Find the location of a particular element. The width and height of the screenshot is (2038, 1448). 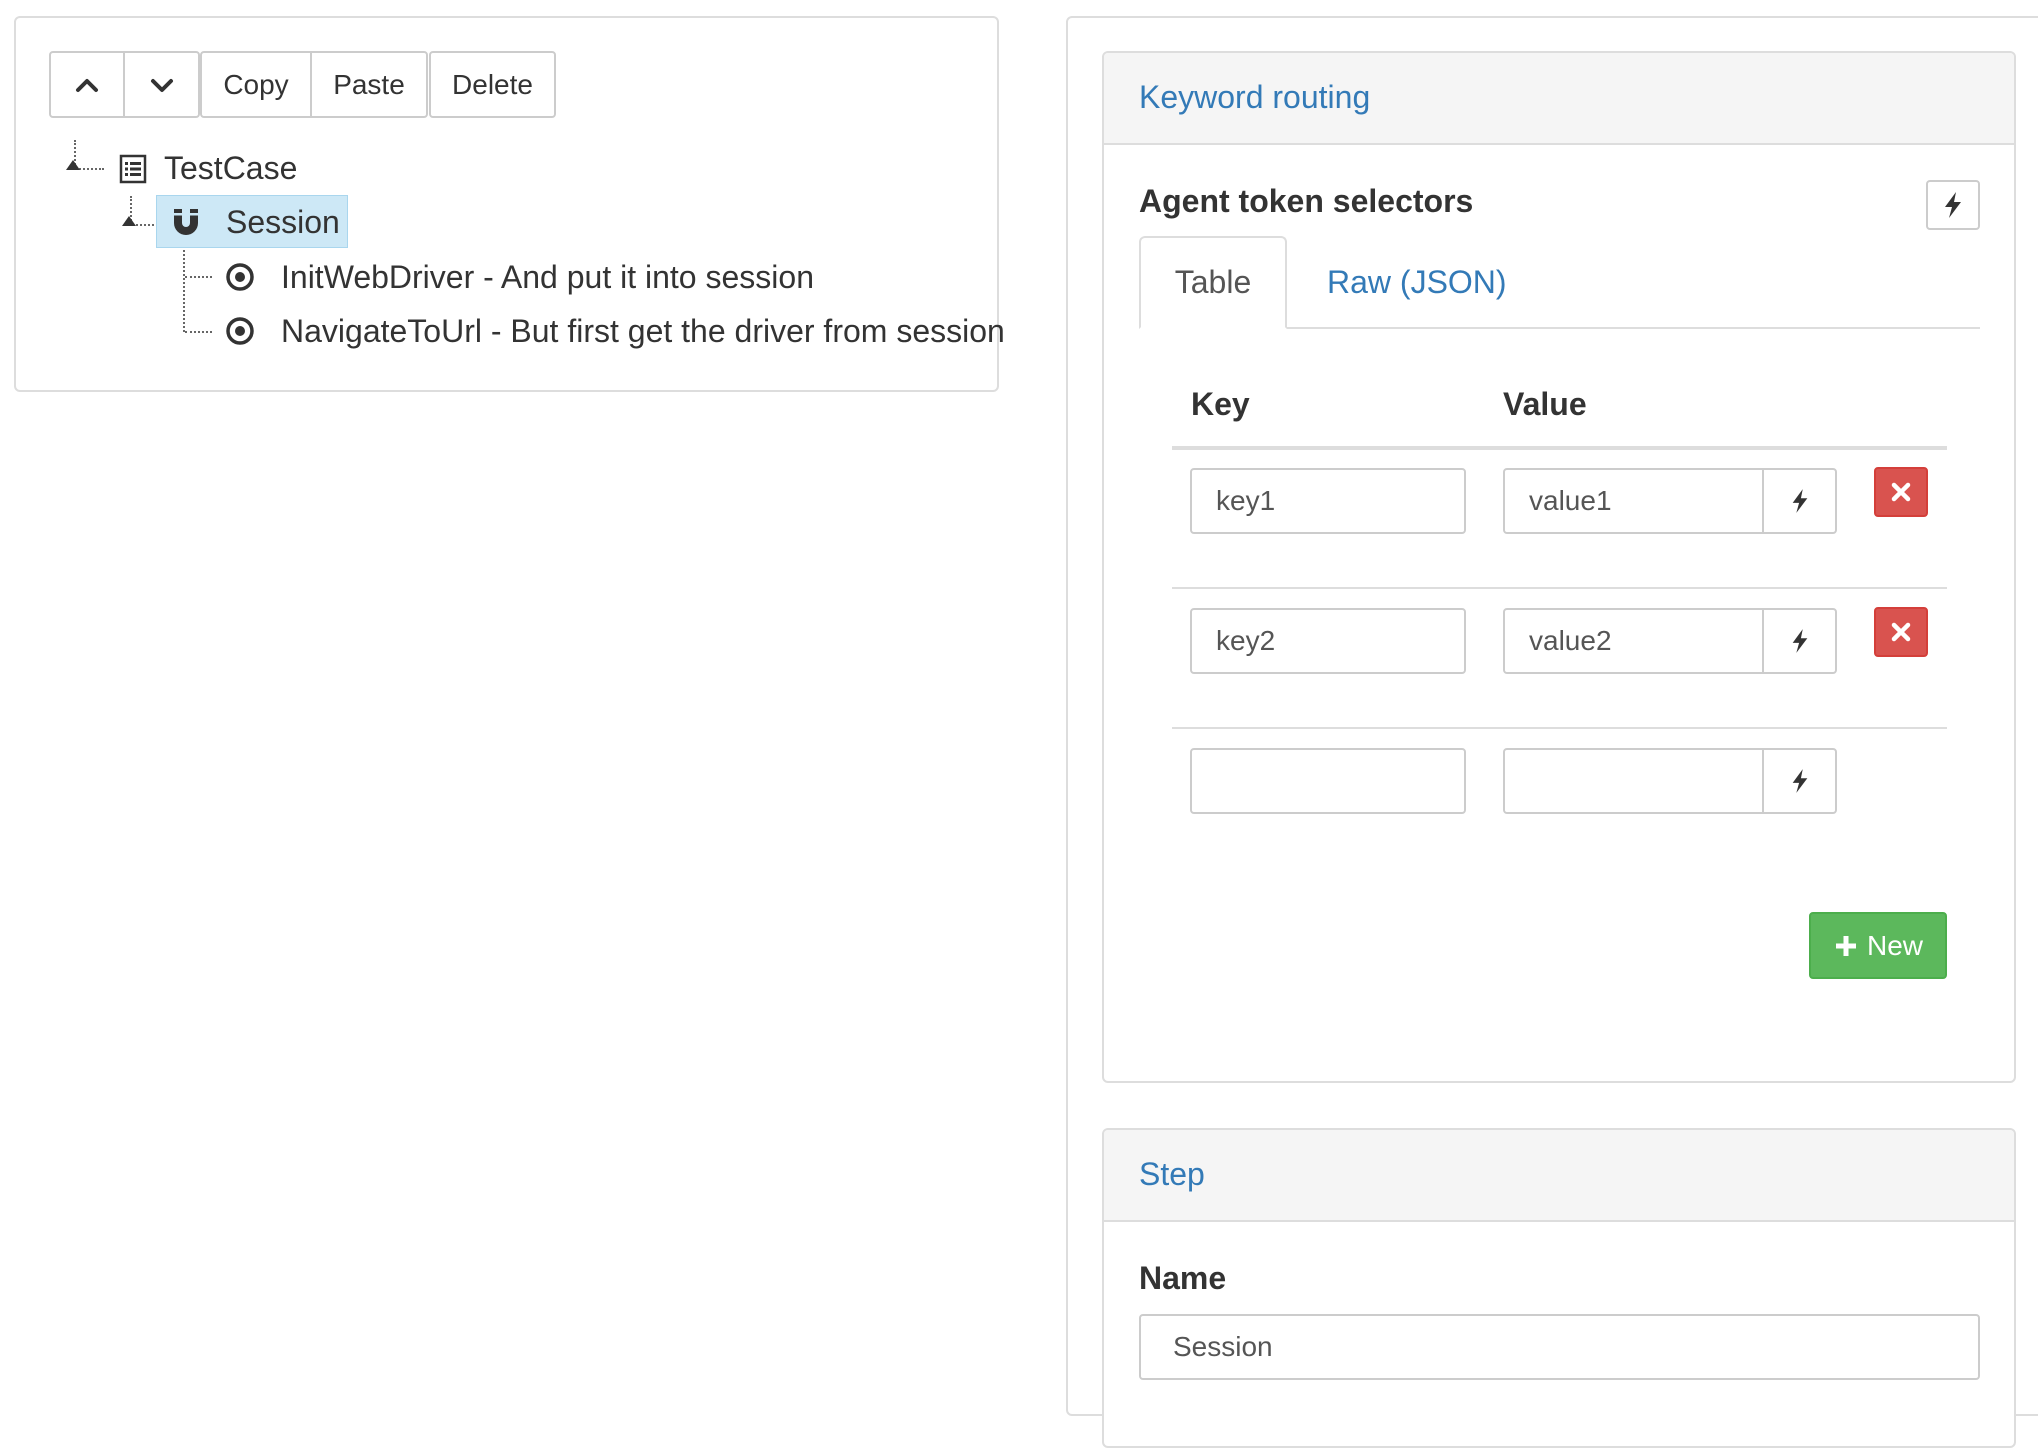

table-header-divider is located at coordinates (1559, 448).